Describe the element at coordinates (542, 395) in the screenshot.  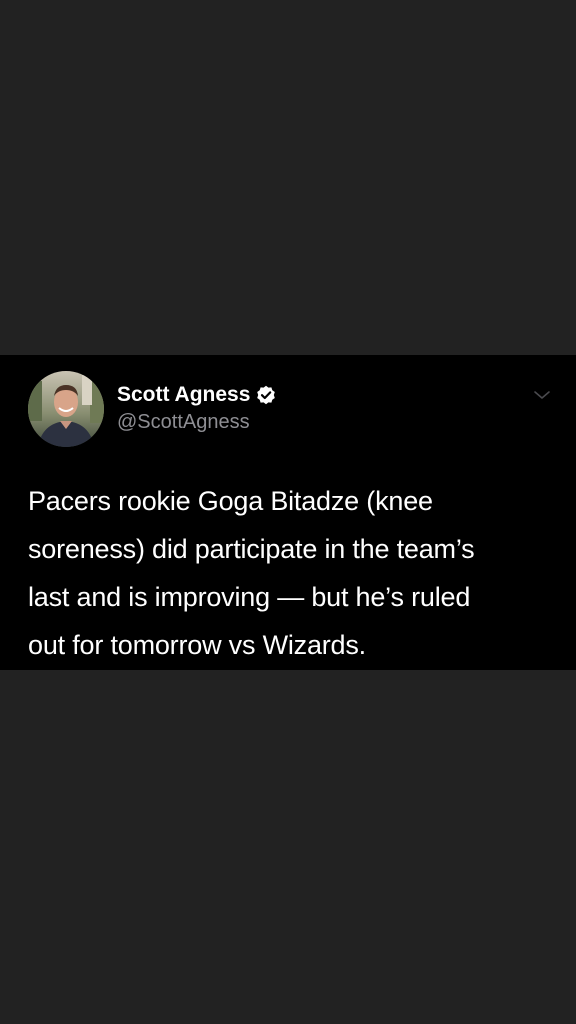
I see `chevron-down-icon` at that location.